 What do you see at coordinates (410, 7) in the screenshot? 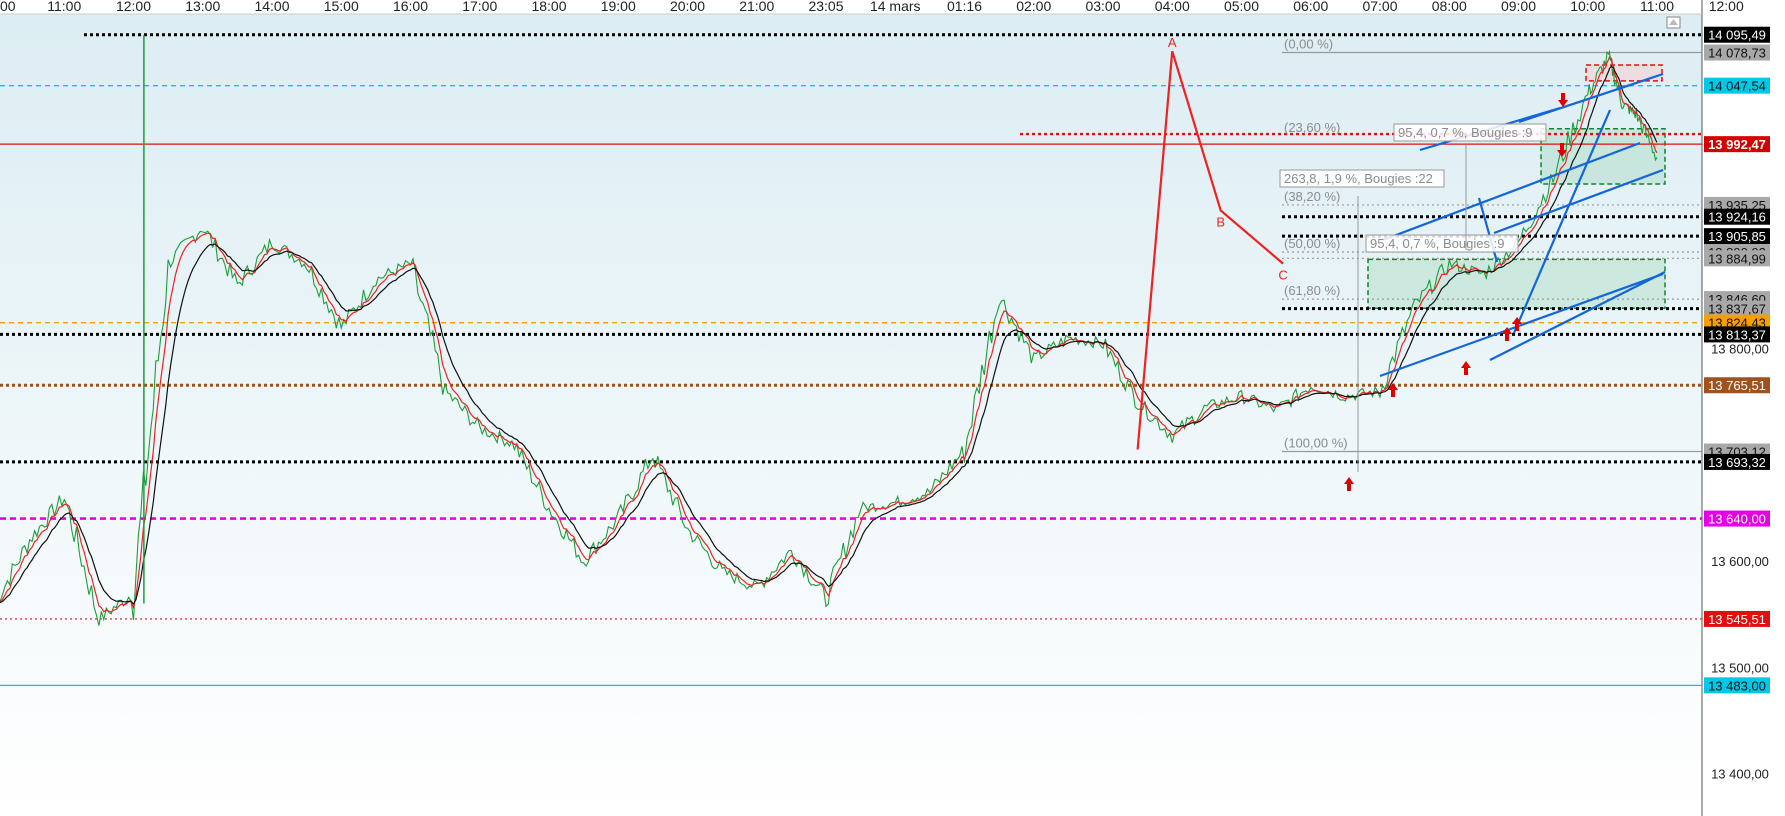
I see `time-axis-tick: 16:00` at bounding box center [410, 7].